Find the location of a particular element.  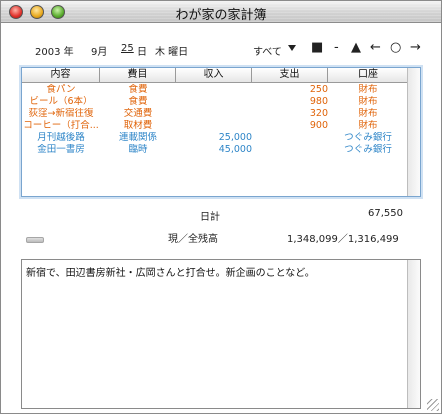

table-scrollbar is located at coordinates (413, 132).